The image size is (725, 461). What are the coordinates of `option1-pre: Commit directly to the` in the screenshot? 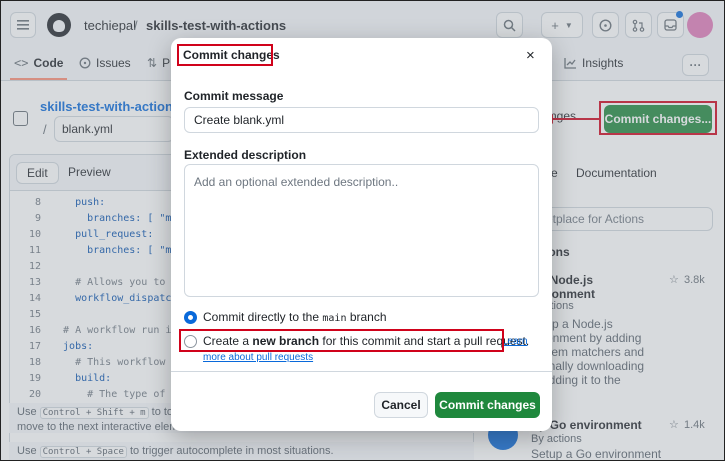 It's located at (261, 317).